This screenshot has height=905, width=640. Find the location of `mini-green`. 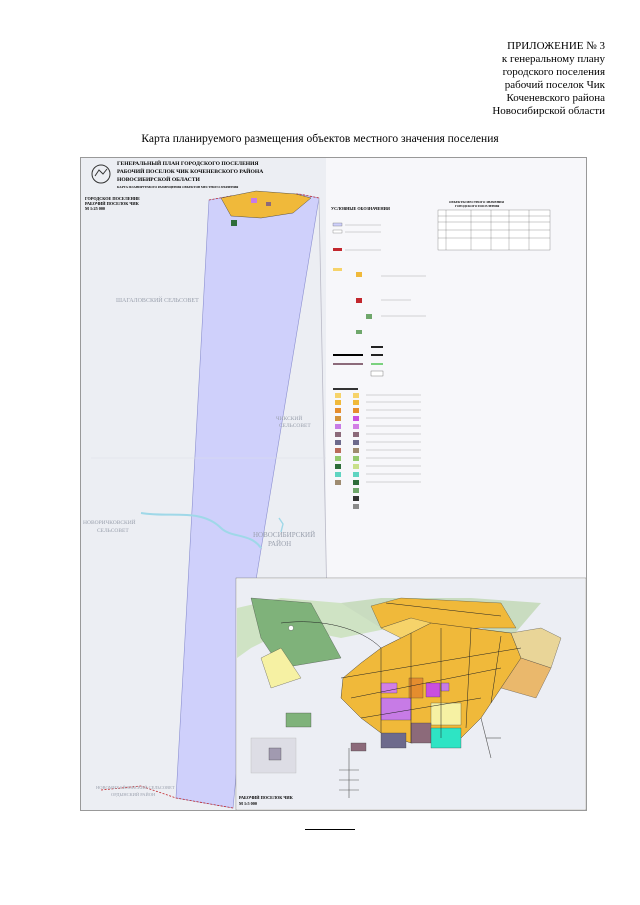

mini-green is located at coordinates (234, 223).